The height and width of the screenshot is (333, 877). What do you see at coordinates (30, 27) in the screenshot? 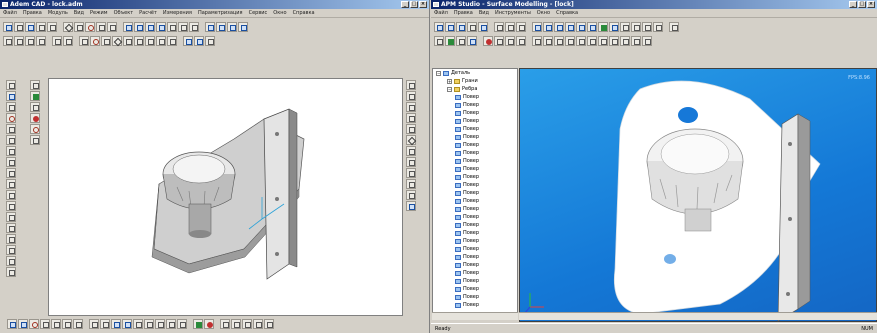
I see `save-icon` at bounding box center [30, 27].